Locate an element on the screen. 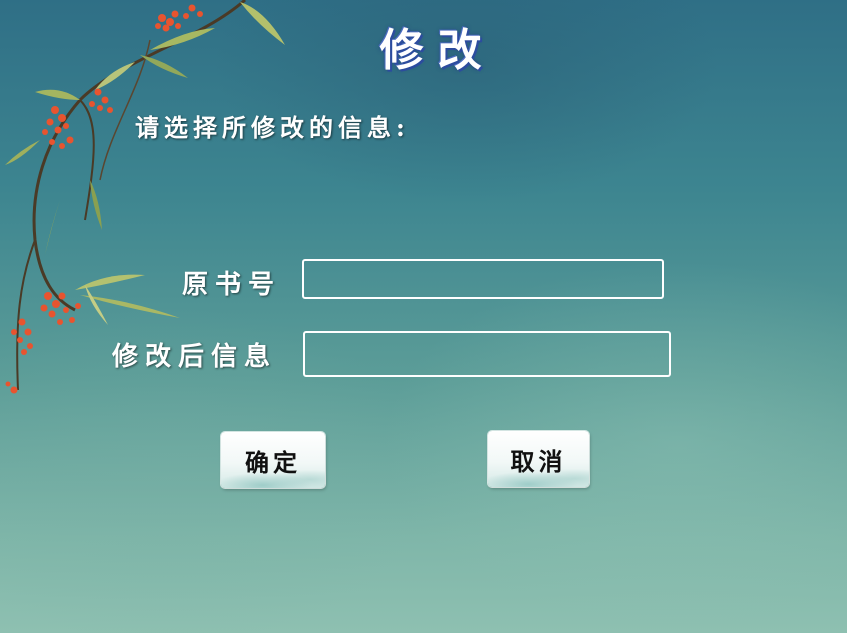  old-book-number-input is located at coordinates (483, 279).